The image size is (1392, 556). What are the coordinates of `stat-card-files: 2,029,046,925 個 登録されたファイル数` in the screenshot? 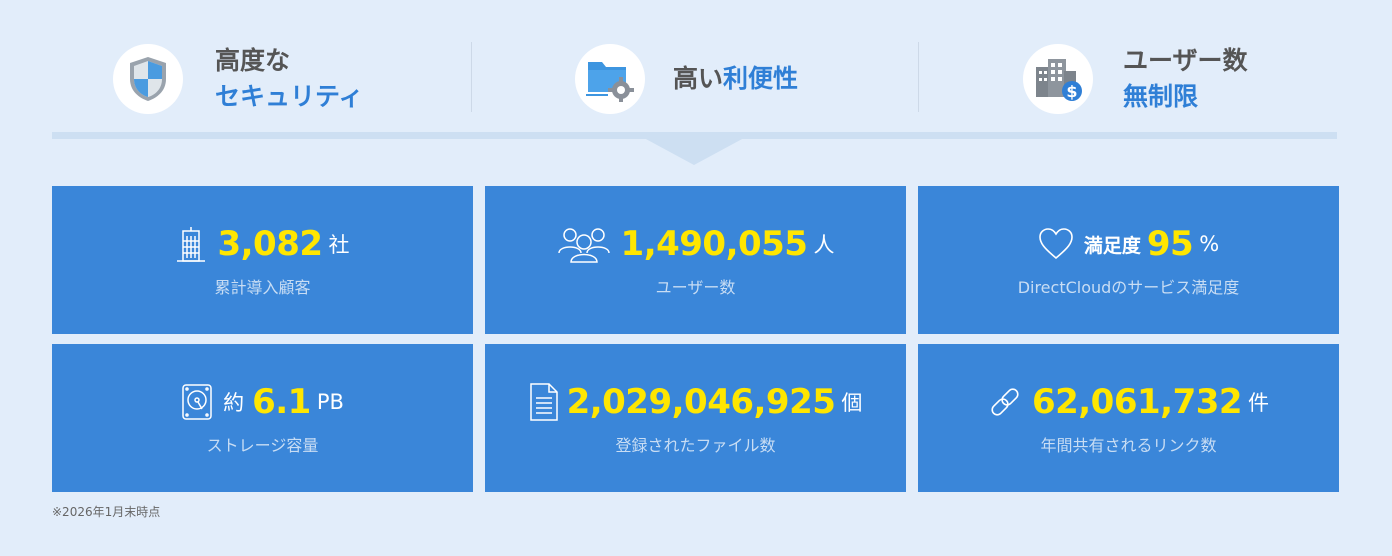 It's located at (695, 418).